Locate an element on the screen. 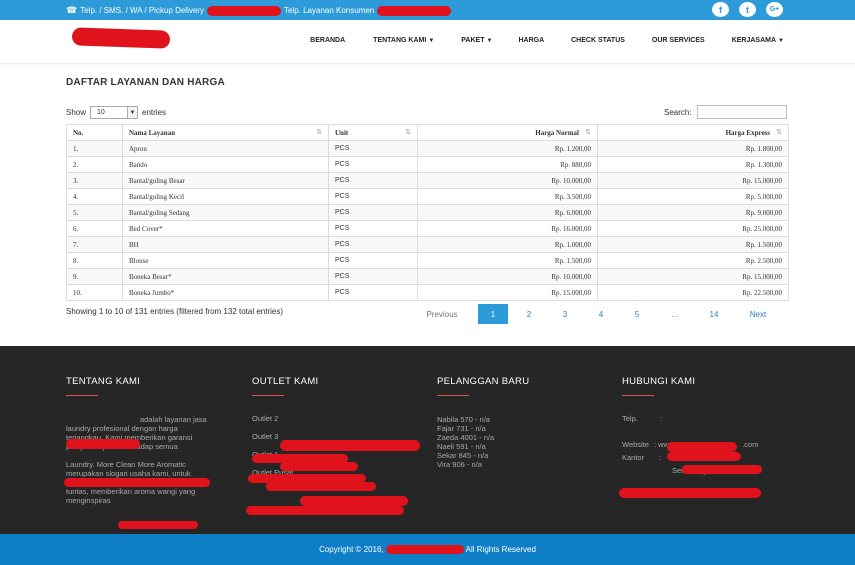 This screenshot has height=565, width=855. site-logo is located at coordinates (121, 38).